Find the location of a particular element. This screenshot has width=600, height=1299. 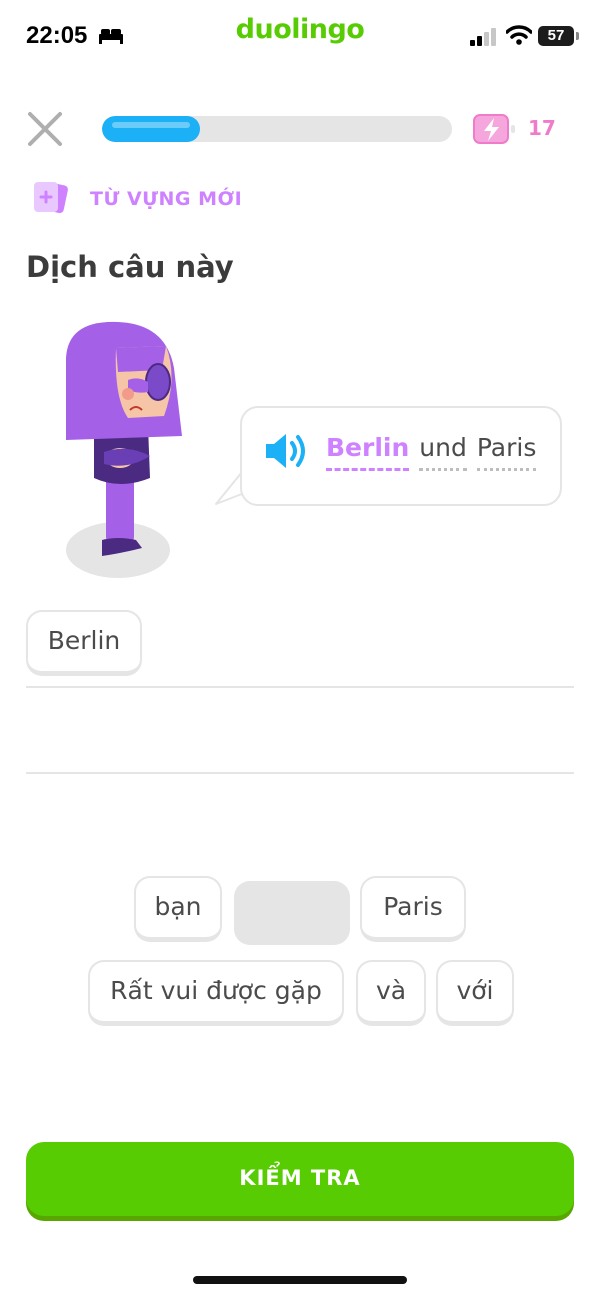

prompt-sentence: Berlin und Paris is located at coordinates (436, 452).